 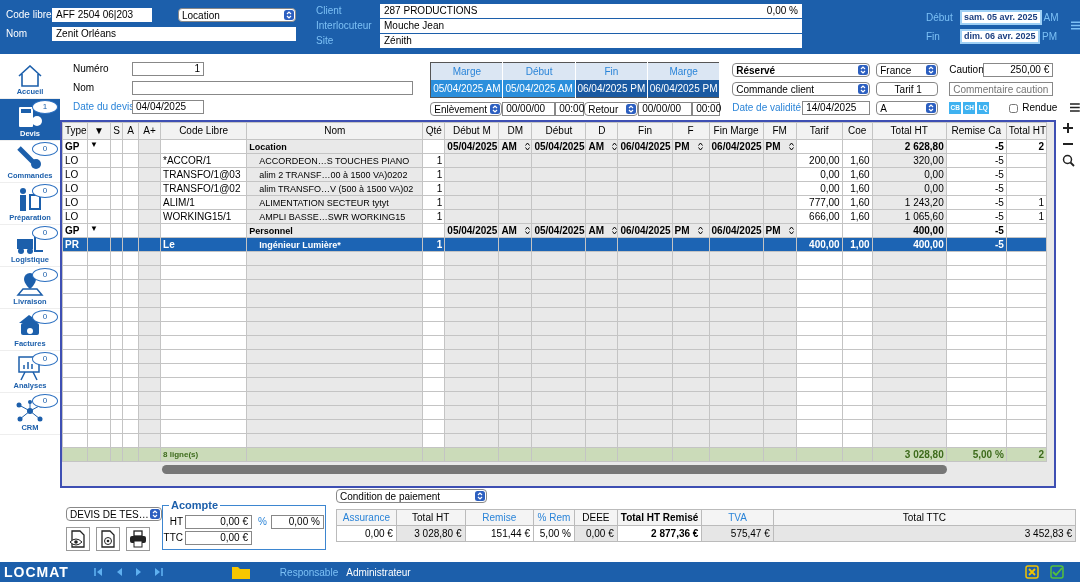 I want to click on table-row: LO WORKING15/1 AMPLI BASSE…SWR WORKING15 1 666,00 1,60 1 065,60 -5 1, so click(x=554, y=216).